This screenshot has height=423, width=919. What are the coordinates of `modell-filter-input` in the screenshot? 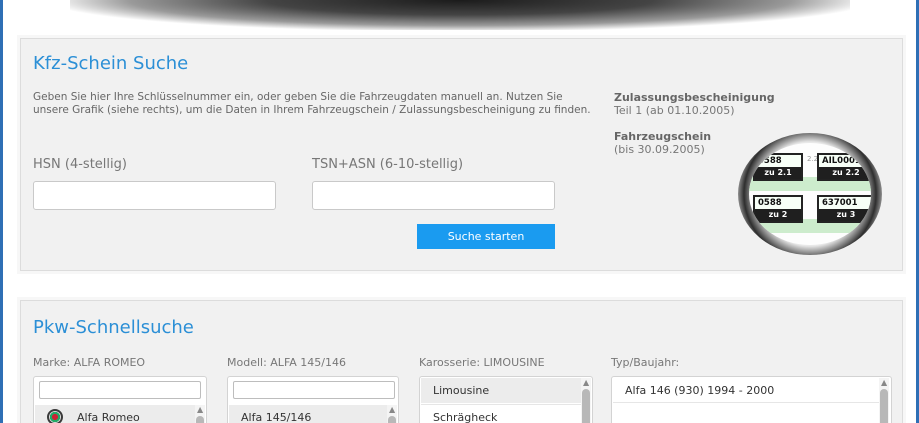 It's located at (314, 390).